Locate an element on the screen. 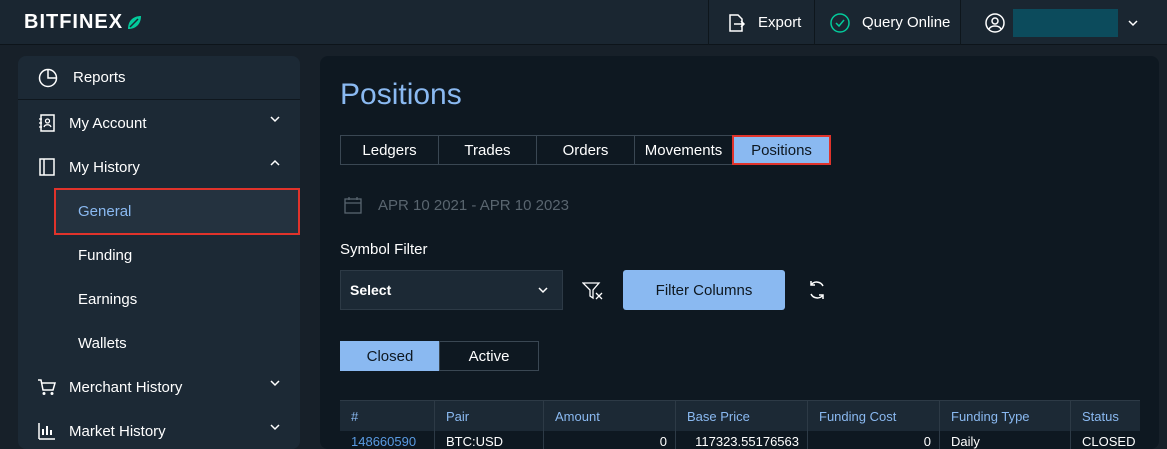 Image resolution: width=1167 pixels, height=449 pixels. sidebar-item-label: My History is located at coordinates (104, 167).